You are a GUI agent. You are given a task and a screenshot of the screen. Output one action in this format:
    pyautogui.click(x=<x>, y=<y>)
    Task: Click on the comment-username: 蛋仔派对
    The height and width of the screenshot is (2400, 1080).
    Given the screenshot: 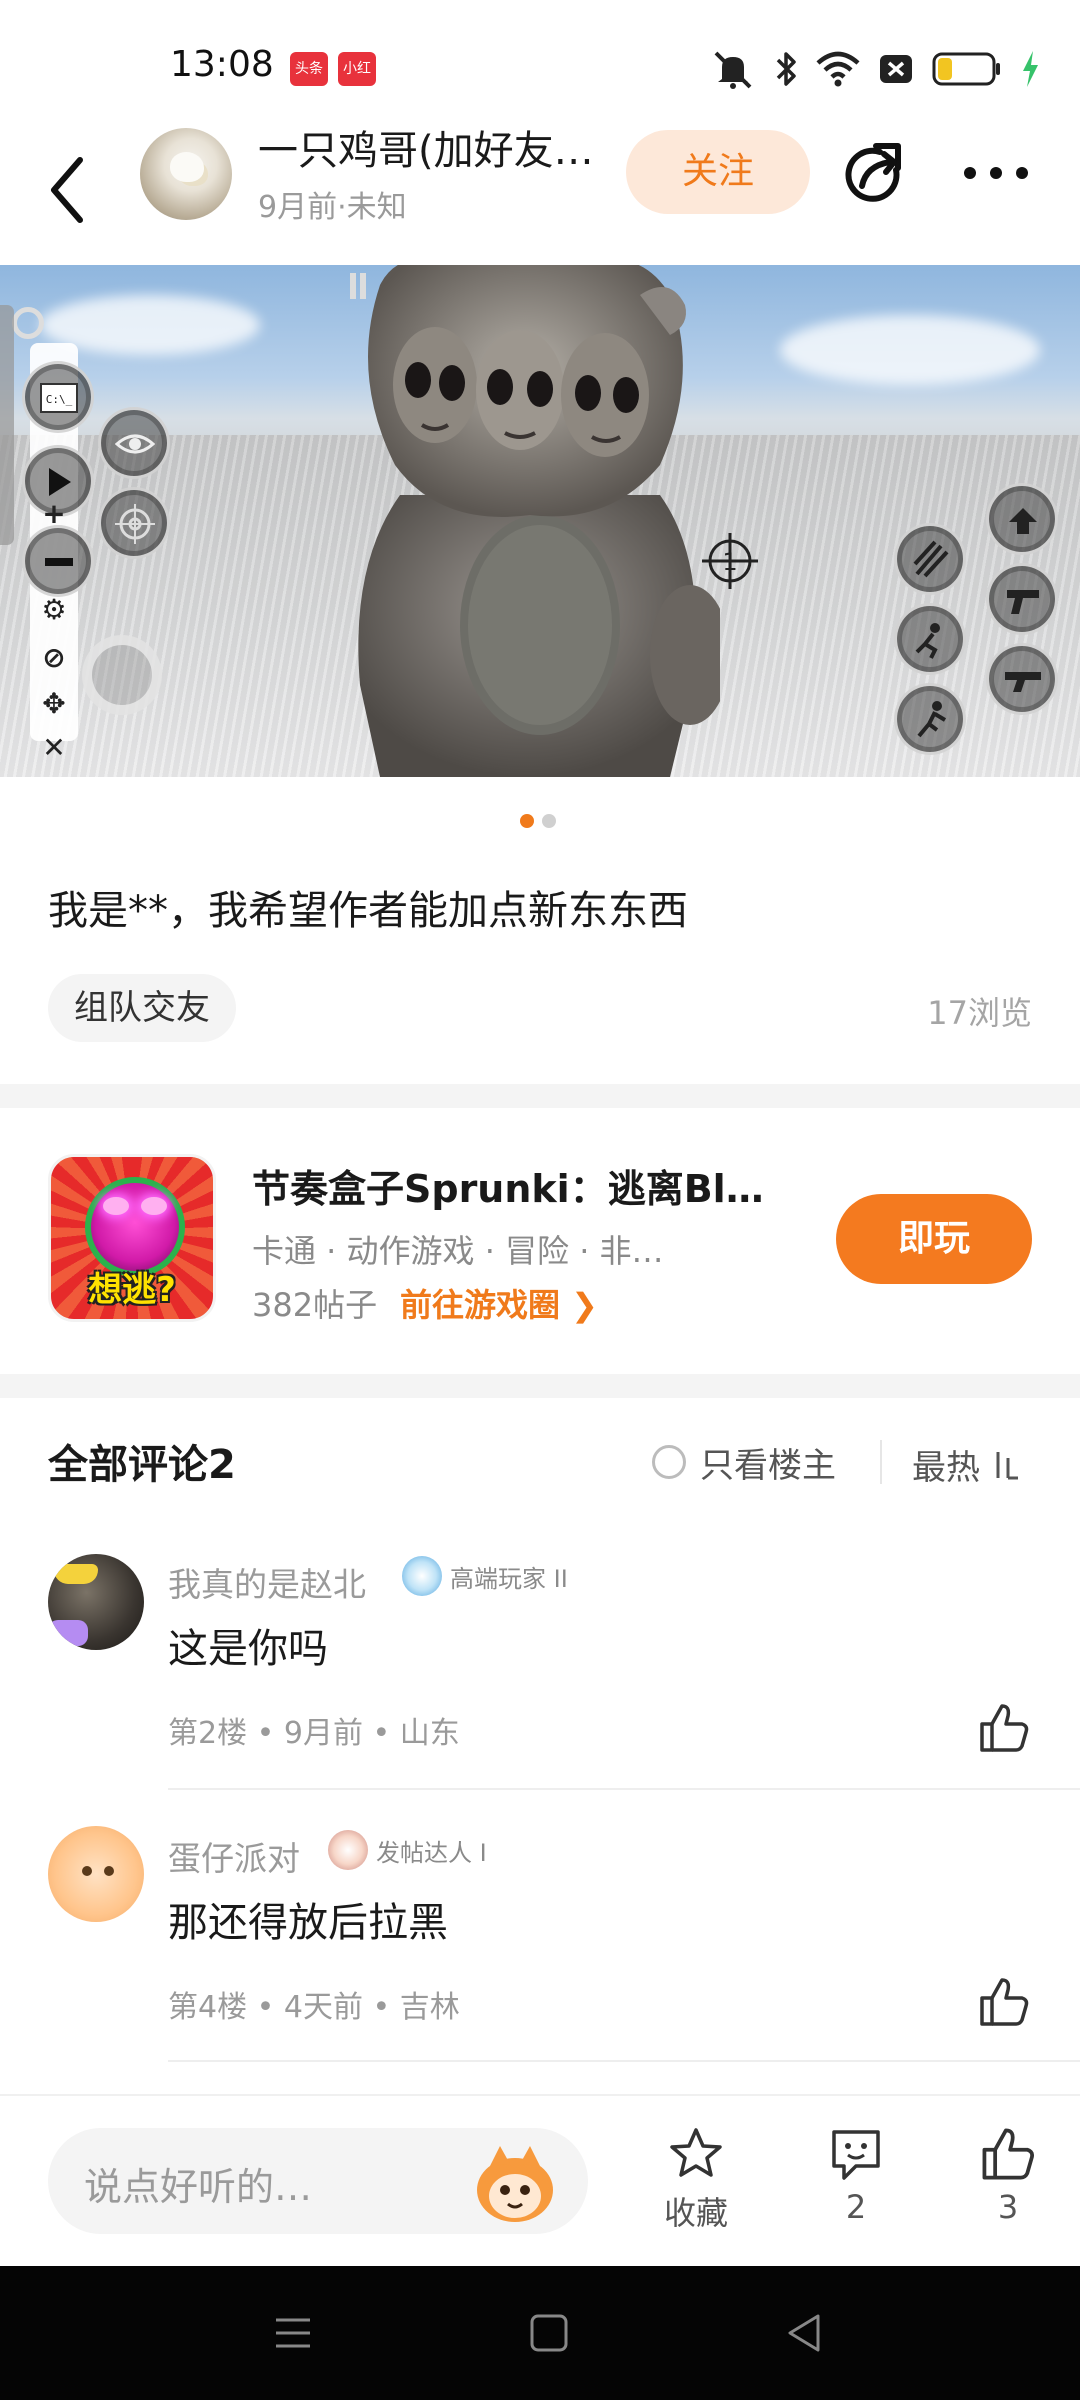 What is the action you would take?
    pyautogui.click(x=234, y=1856)
    